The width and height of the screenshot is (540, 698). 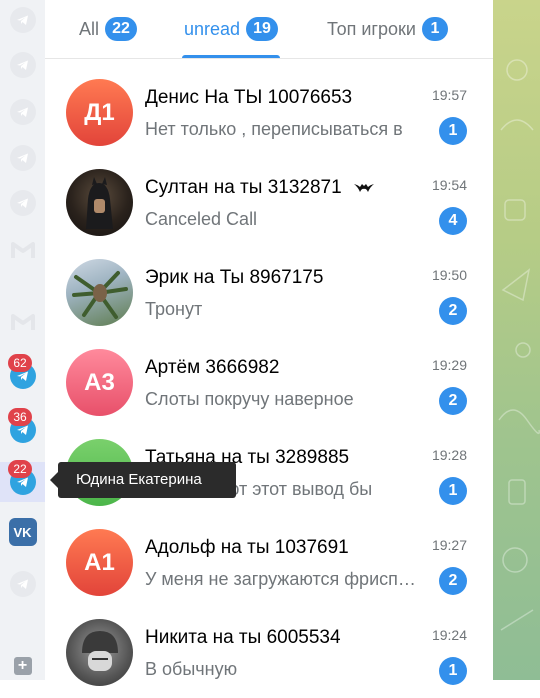 What do you see at coordinates (231, 56) in the screenshot?
I see `active-tab-indicator` at bounding box center [231, 56].